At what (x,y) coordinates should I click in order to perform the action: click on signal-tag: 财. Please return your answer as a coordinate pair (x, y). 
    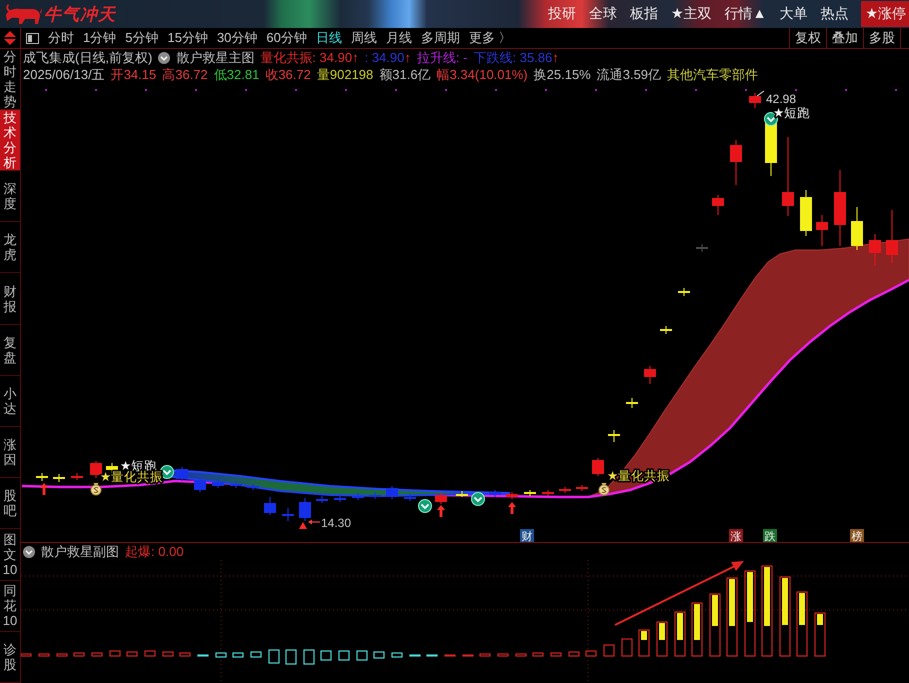
    Looking at the image, I should click on (527, 535).